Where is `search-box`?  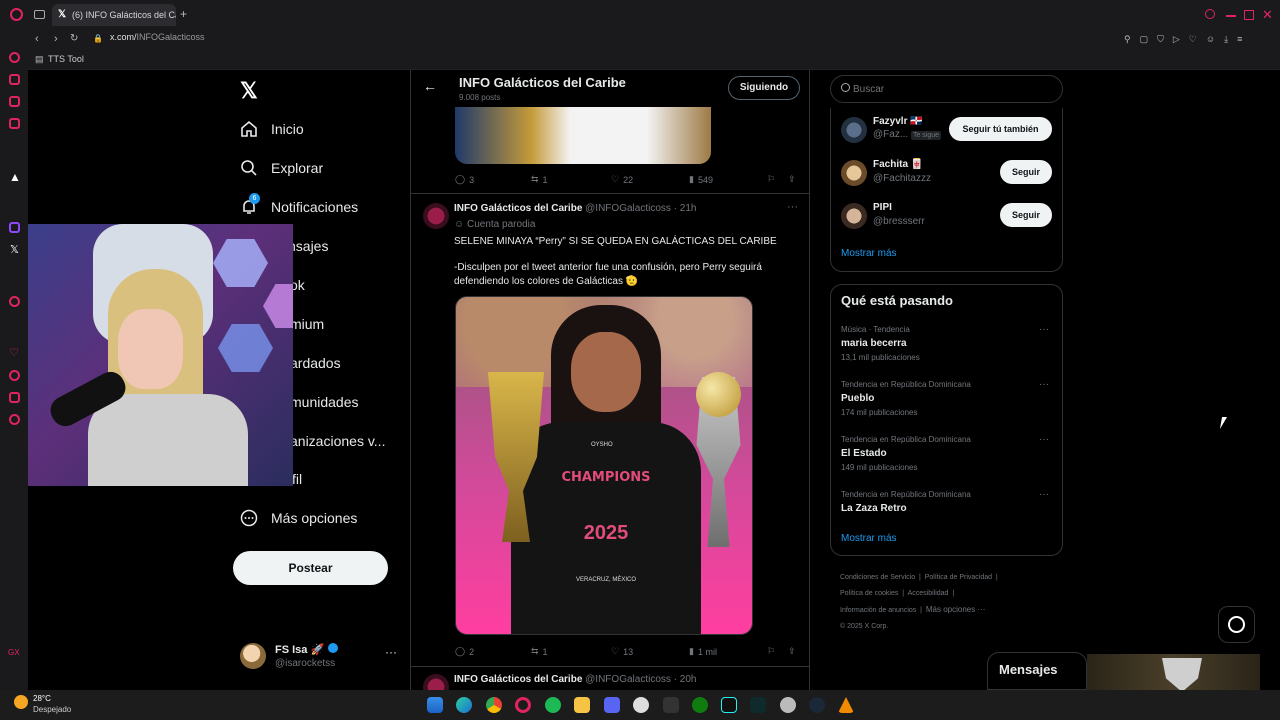
search-box is located at coordinates (946, 89).